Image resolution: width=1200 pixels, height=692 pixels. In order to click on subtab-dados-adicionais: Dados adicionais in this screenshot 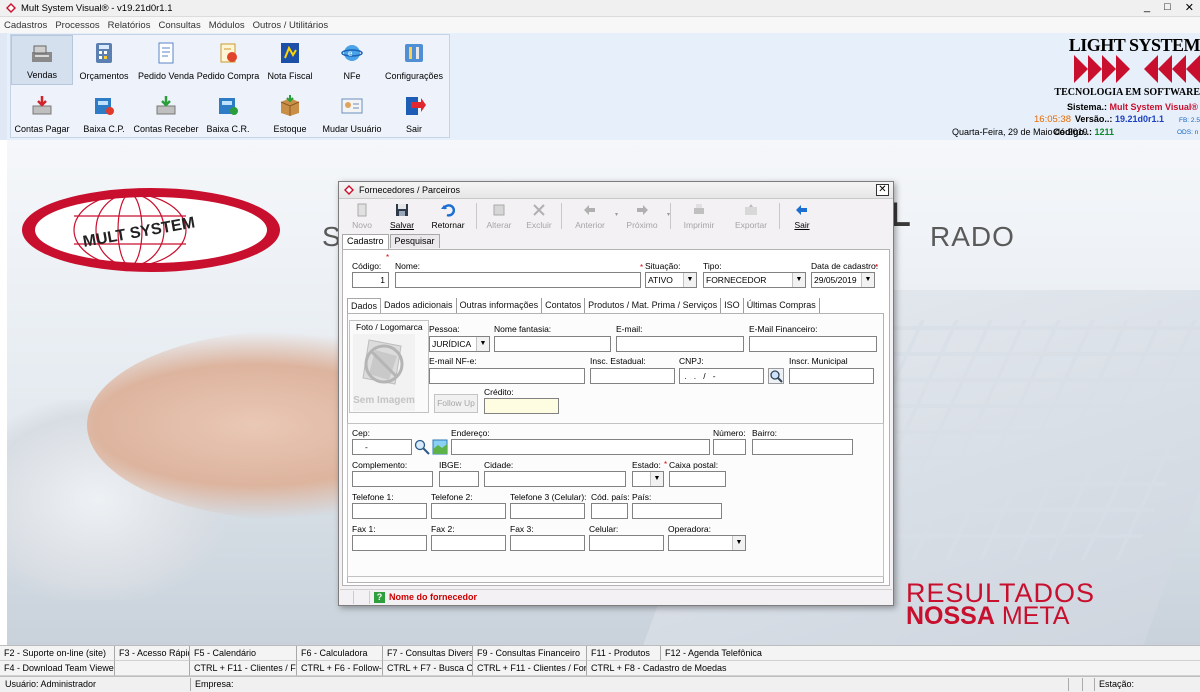, I will do `click(419, 305)`.